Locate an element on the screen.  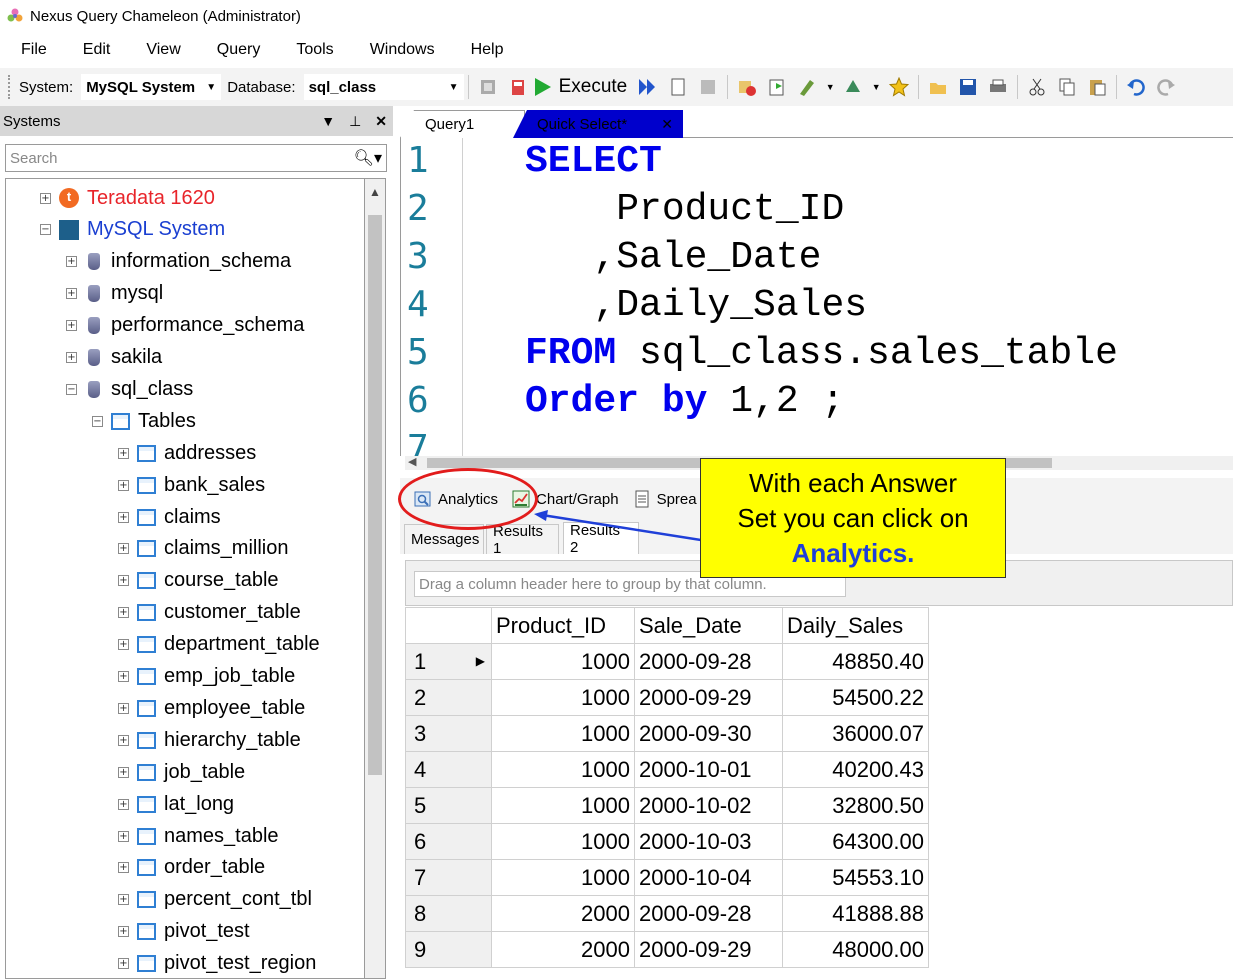
tree-item: + t Teradata 1620 is located at coordinates (127, 198).